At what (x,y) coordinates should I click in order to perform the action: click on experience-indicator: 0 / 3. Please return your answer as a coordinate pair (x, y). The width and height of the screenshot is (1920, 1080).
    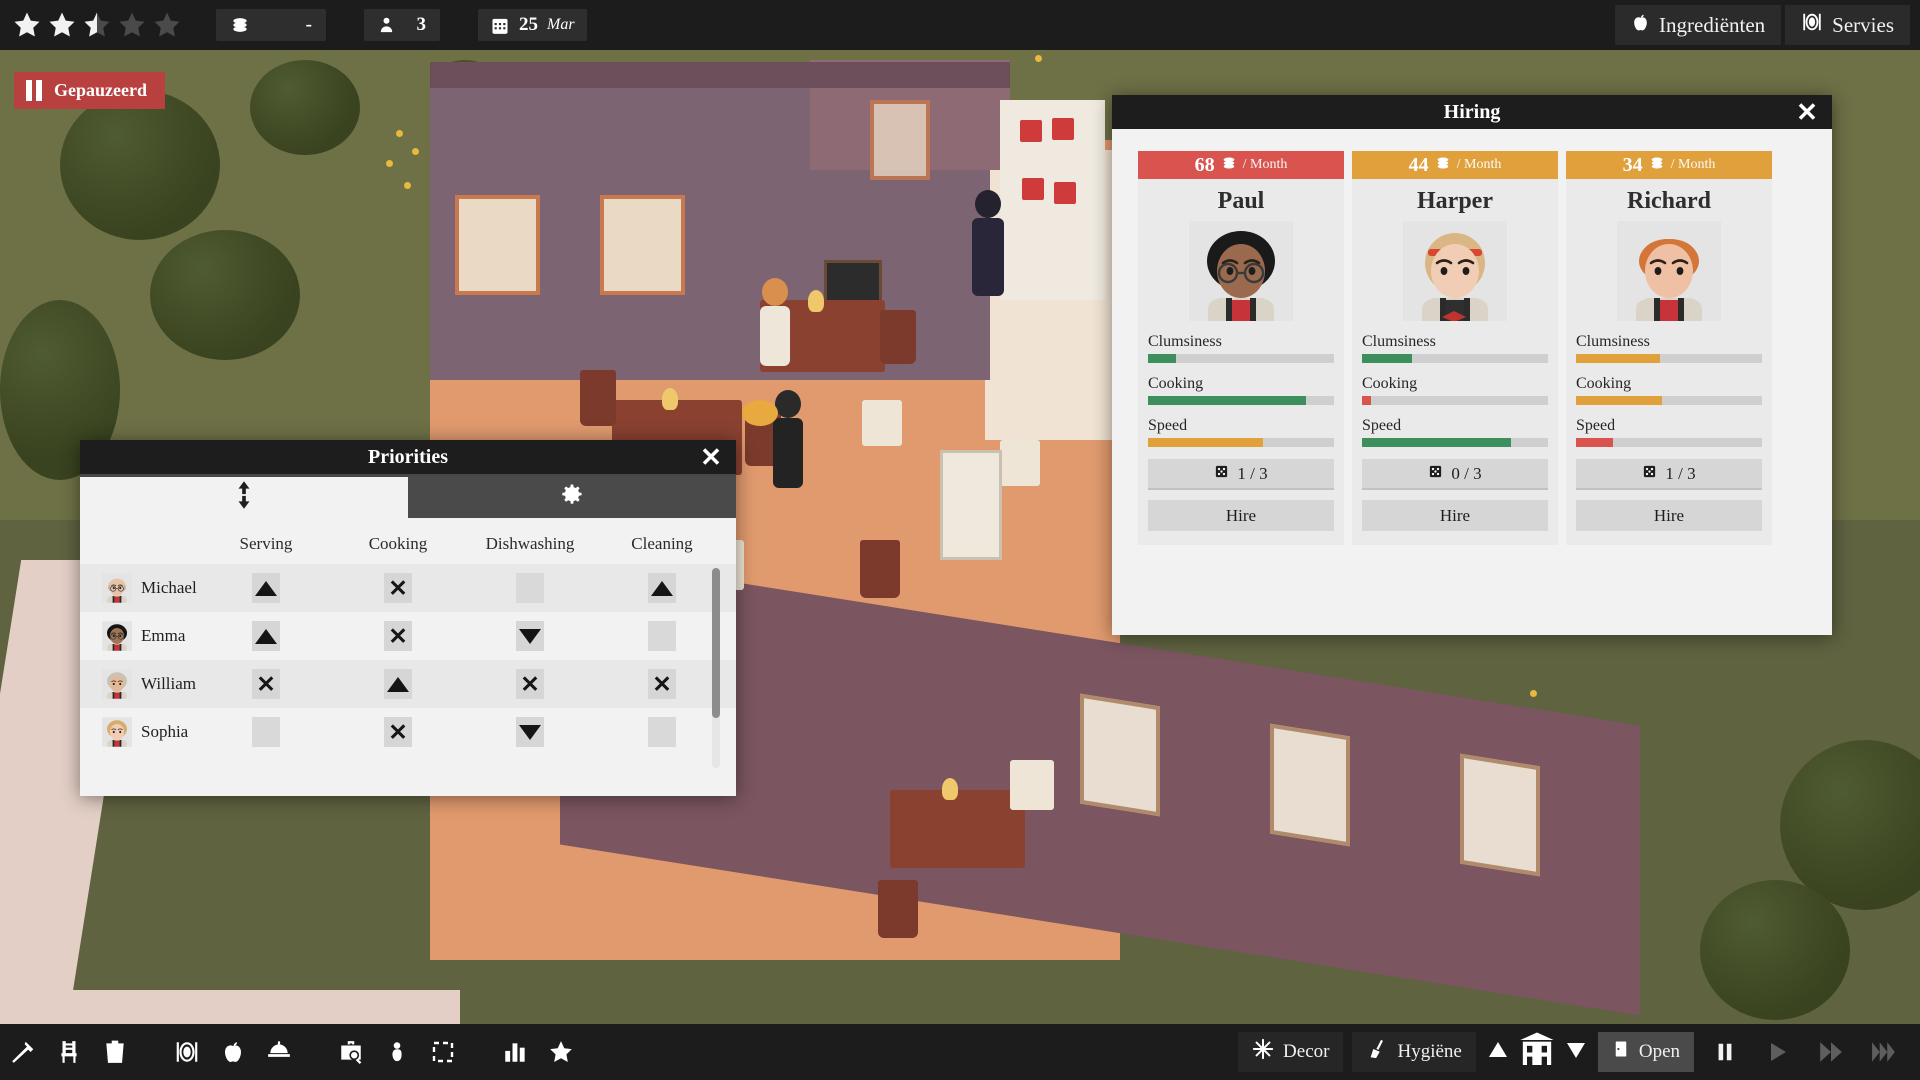
    Looking at the image, I should click on (1455, 474).